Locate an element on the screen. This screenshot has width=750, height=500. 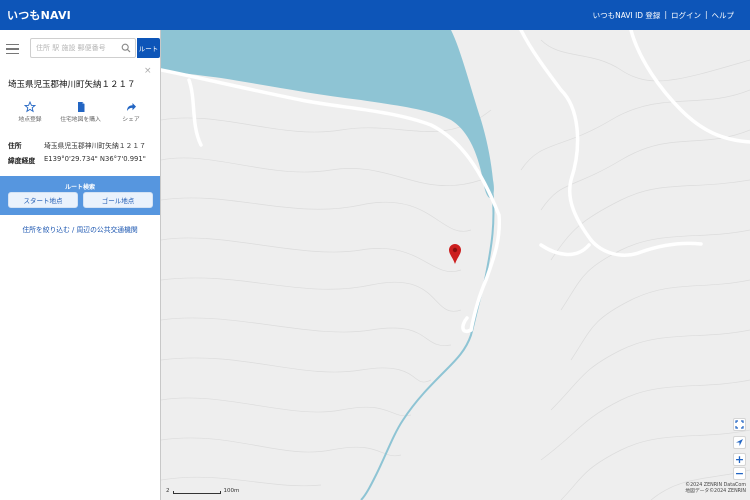
zoom-out-button: − is located at coordinates (739, 473).